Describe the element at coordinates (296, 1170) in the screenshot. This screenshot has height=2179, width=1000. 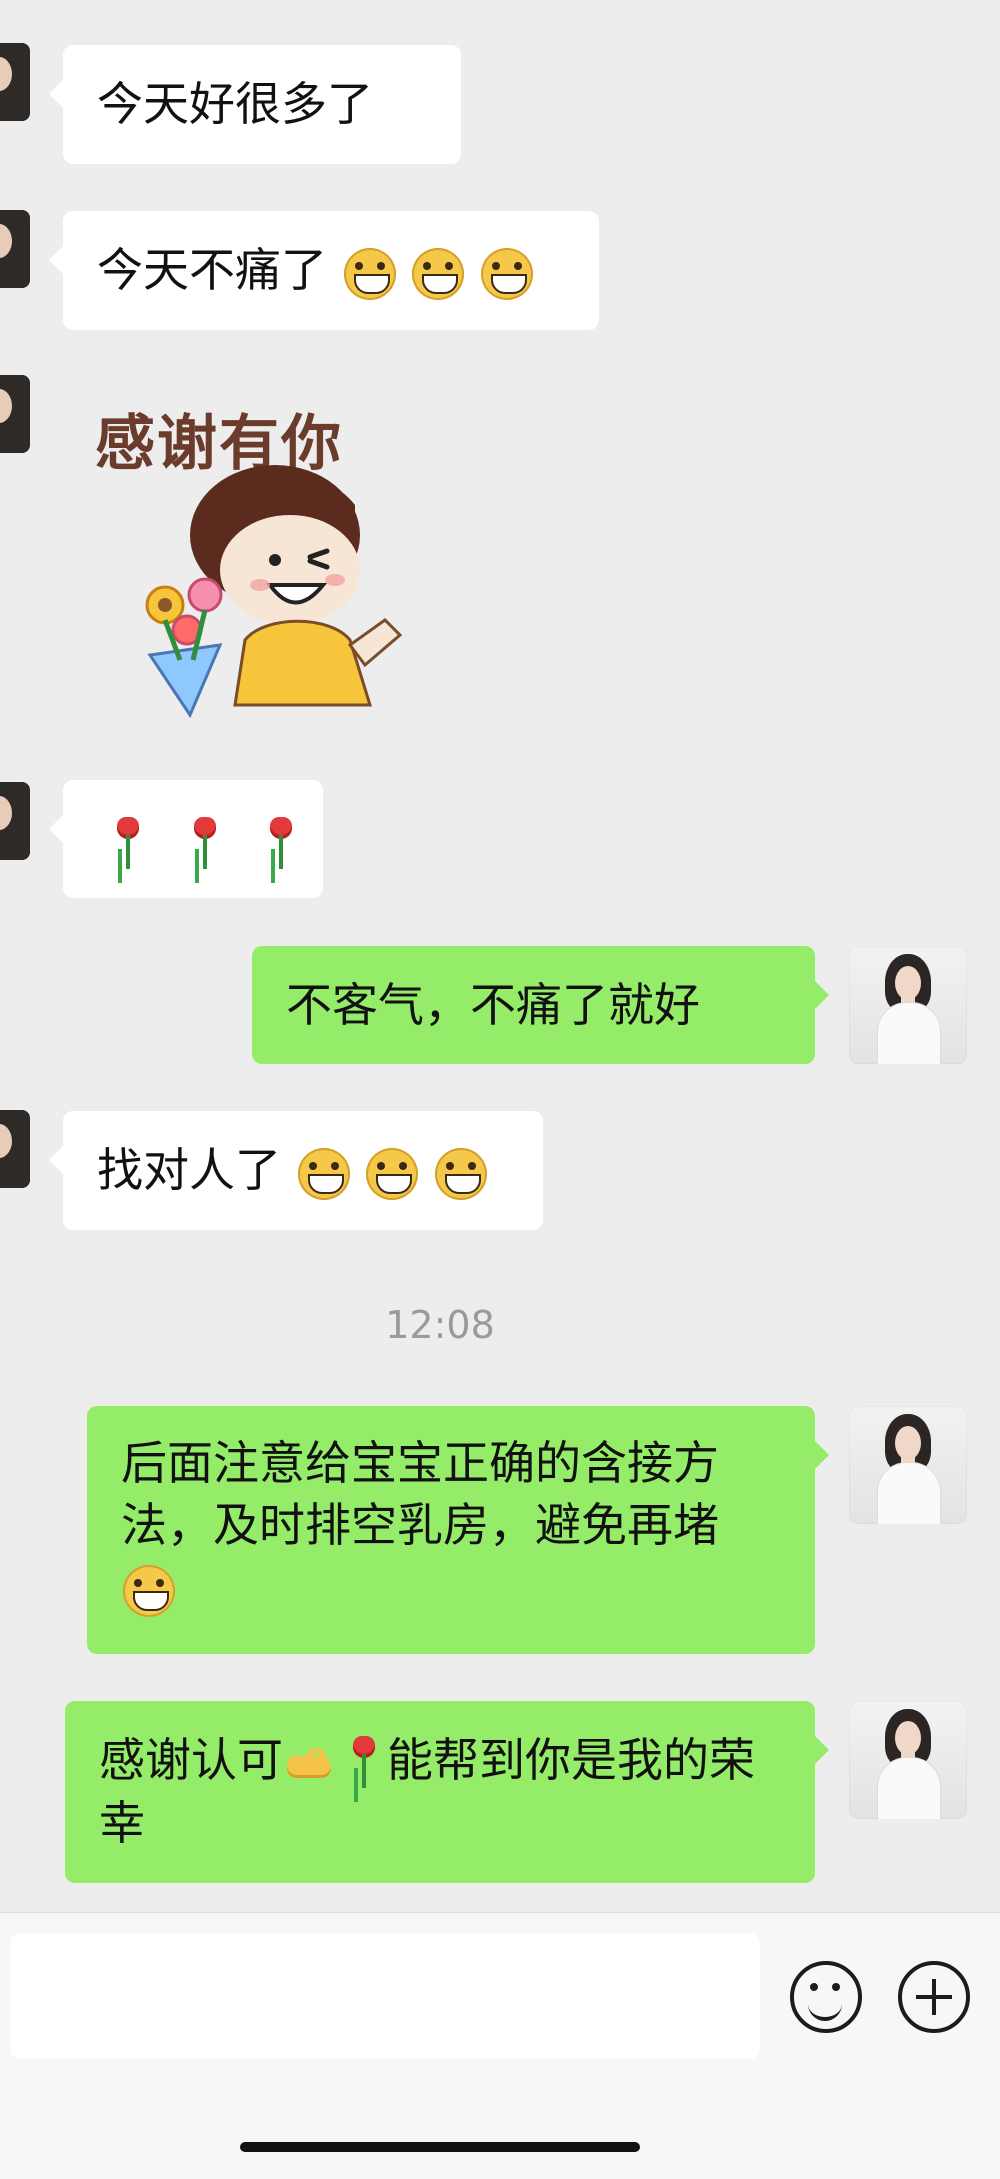
I see `message-bubble-incoming: 找对人了` at that location.